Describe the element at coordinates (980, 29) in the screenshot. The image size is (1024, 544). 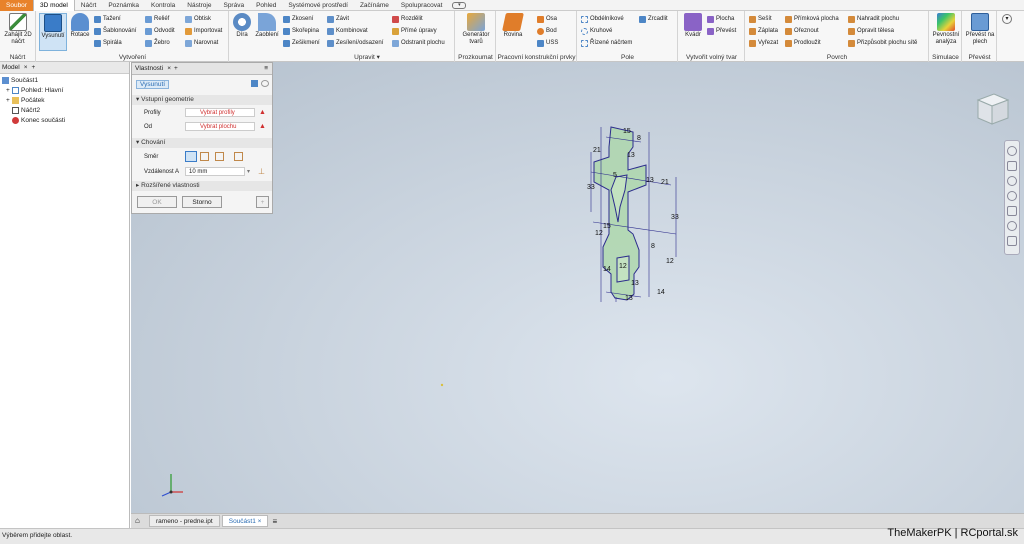
I see `convert-sheet-metal-button: Převést na plech` at that location.